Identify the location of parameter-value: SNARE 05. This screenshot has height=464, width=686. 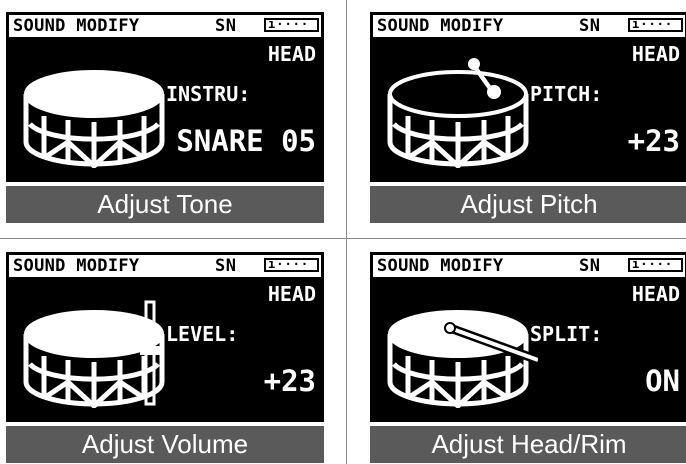
(246, 141).